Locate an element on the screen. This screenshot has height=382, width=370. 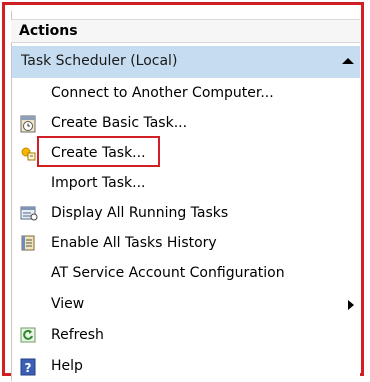
action-help: ? Help is located at coordinates (186, 367).